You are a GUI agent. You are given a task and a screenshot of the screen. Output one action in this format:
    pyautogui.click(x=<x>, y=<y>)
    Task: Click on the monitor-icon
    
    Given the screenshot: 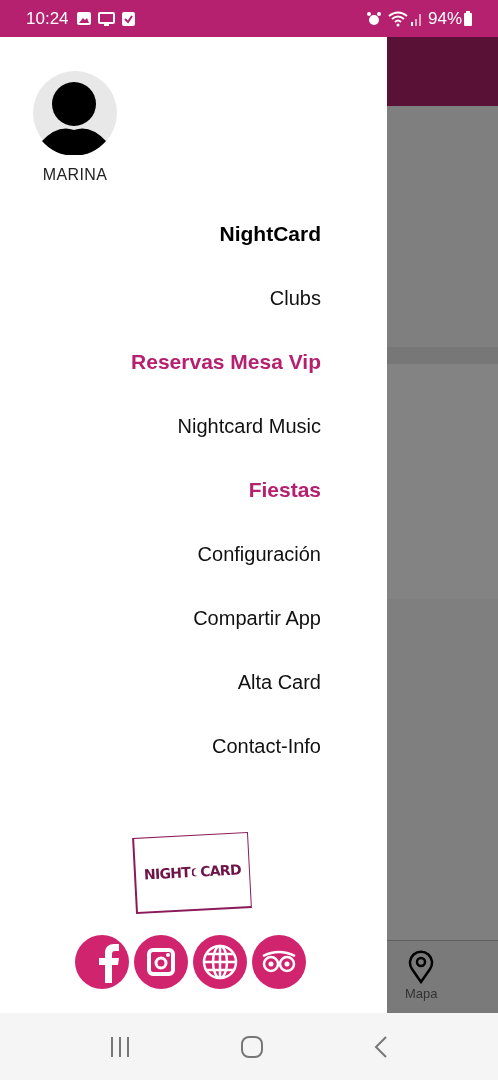 What is the action you would take?
    pyautogui.click(x=106, y=18)
    